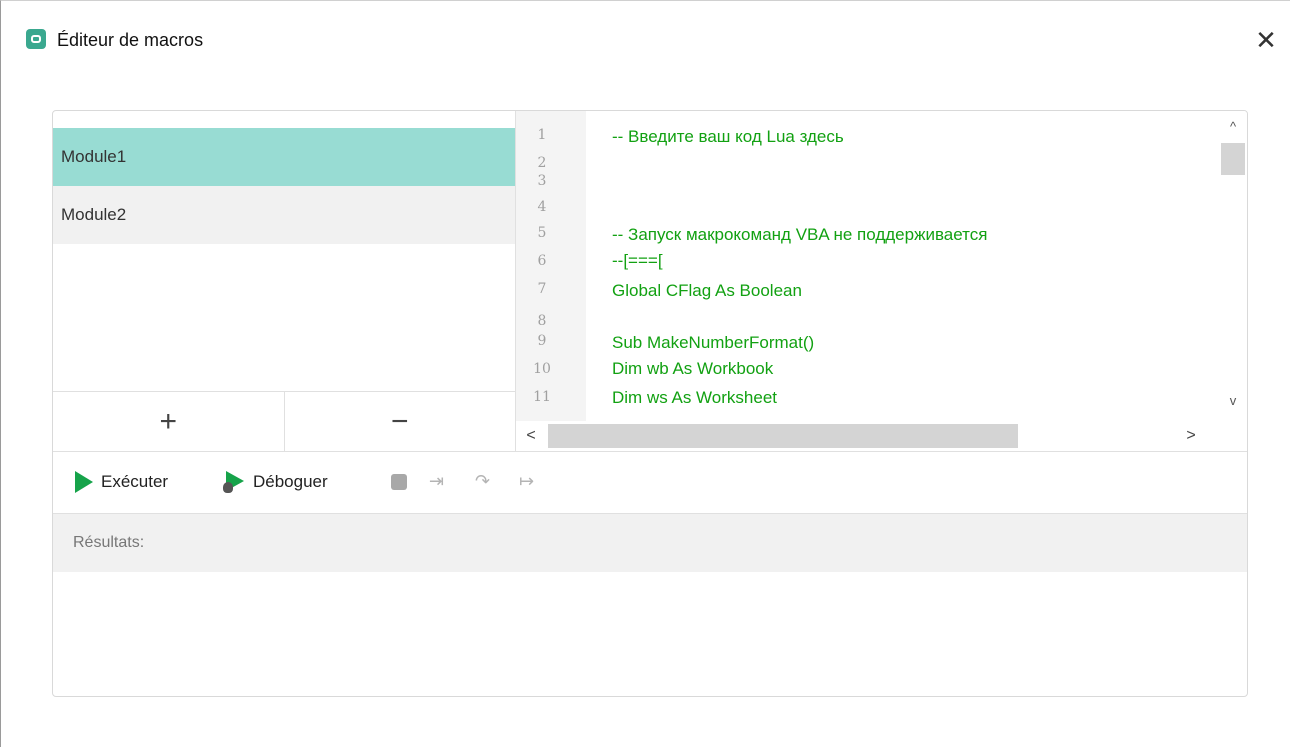  I want to click on debug-button: Déboguer, so click(275, 482).